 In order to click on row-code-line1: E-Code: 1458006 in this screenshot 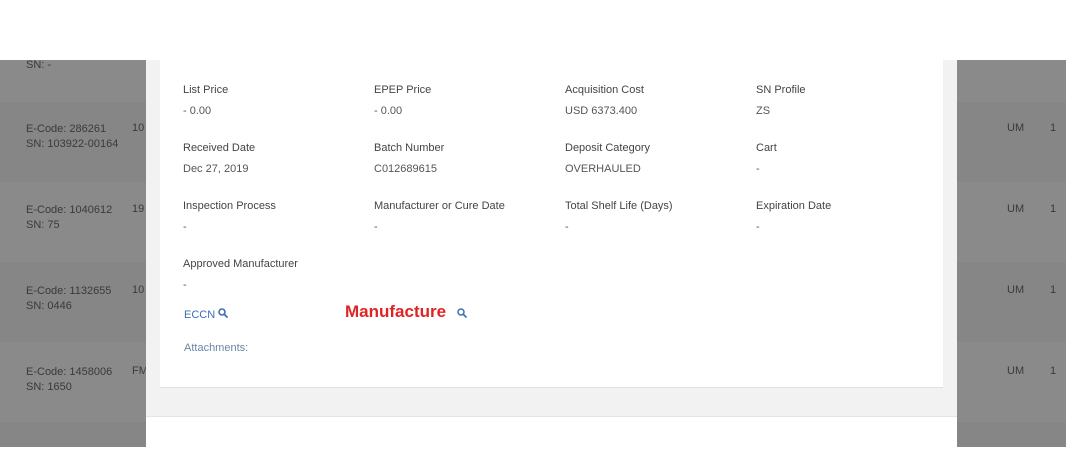, I will do `click(69, 372)`.